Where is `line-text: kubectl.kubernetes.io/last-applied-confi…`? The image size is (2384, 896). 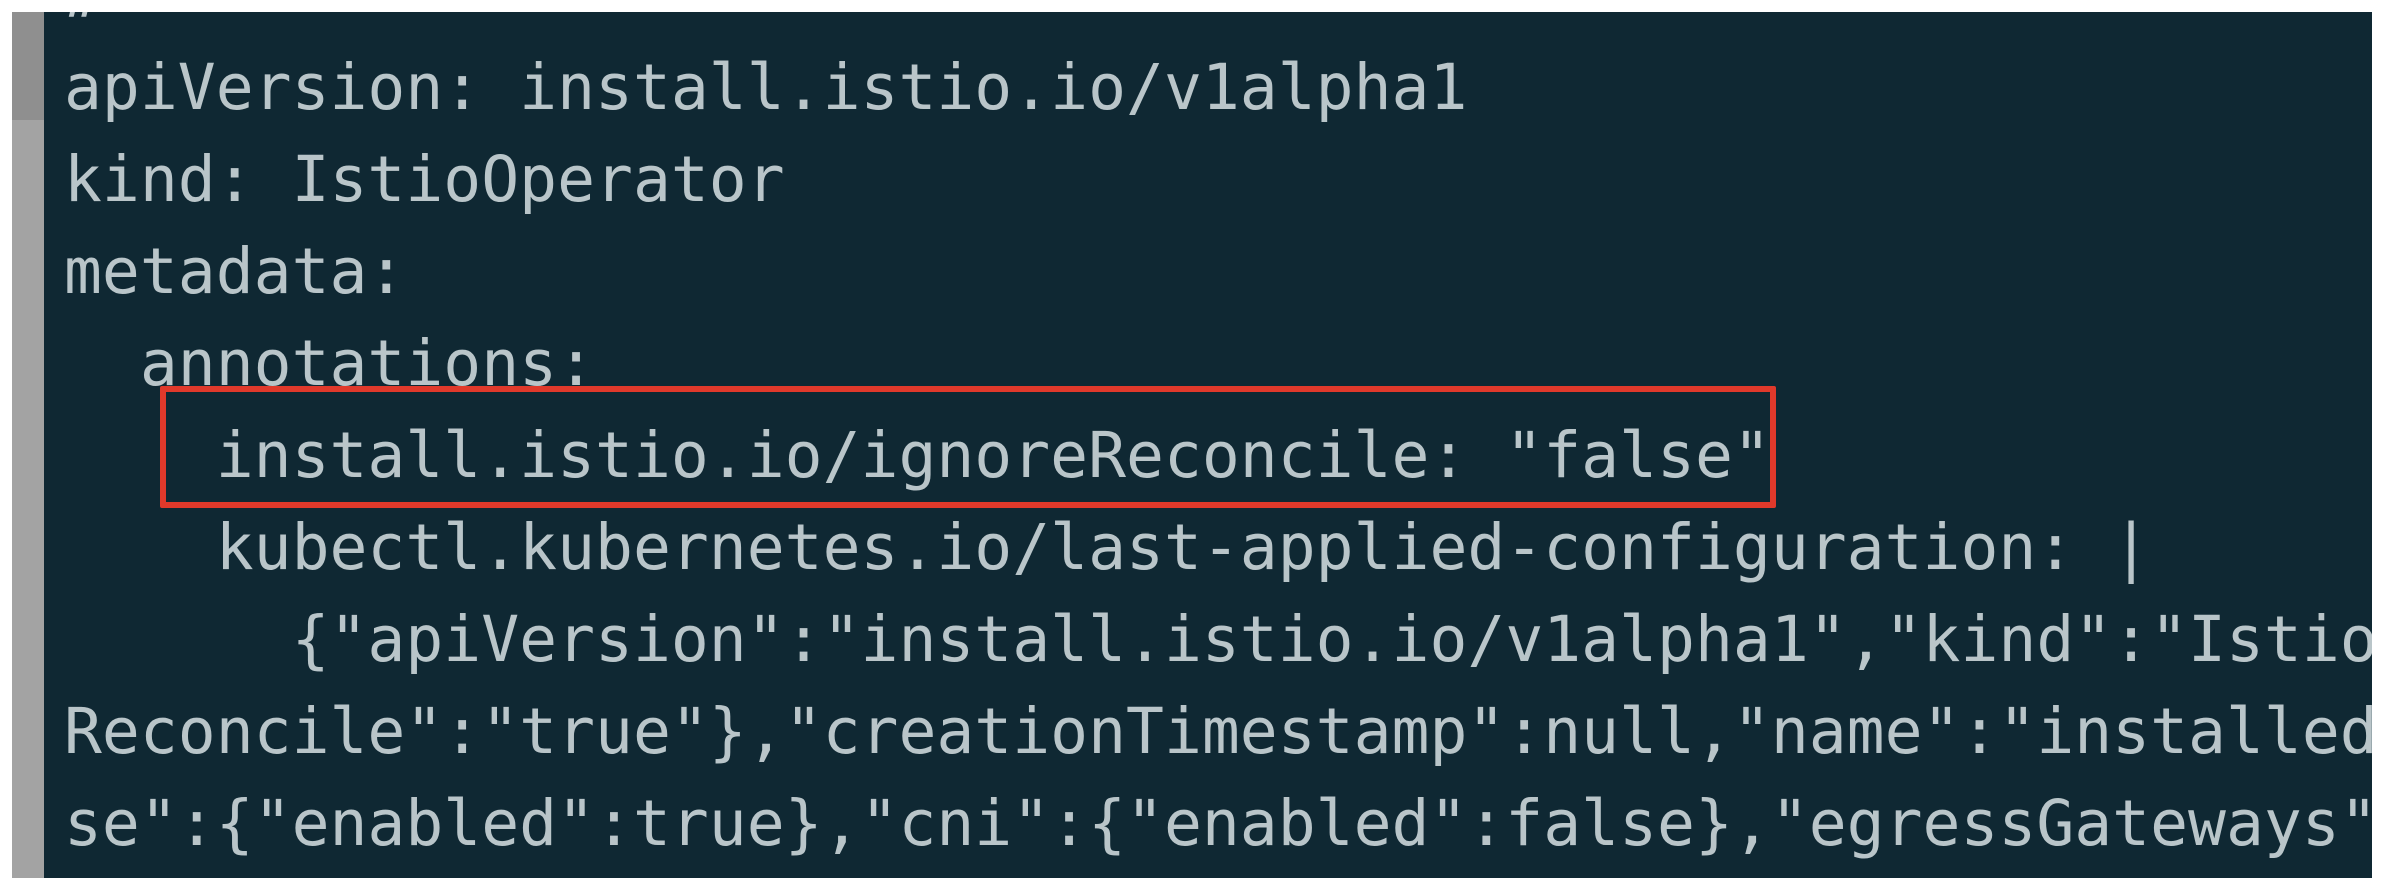 line-text: kubectl.kubernetes.io/last-applied-confi… is located at coordinates (1183, 547).